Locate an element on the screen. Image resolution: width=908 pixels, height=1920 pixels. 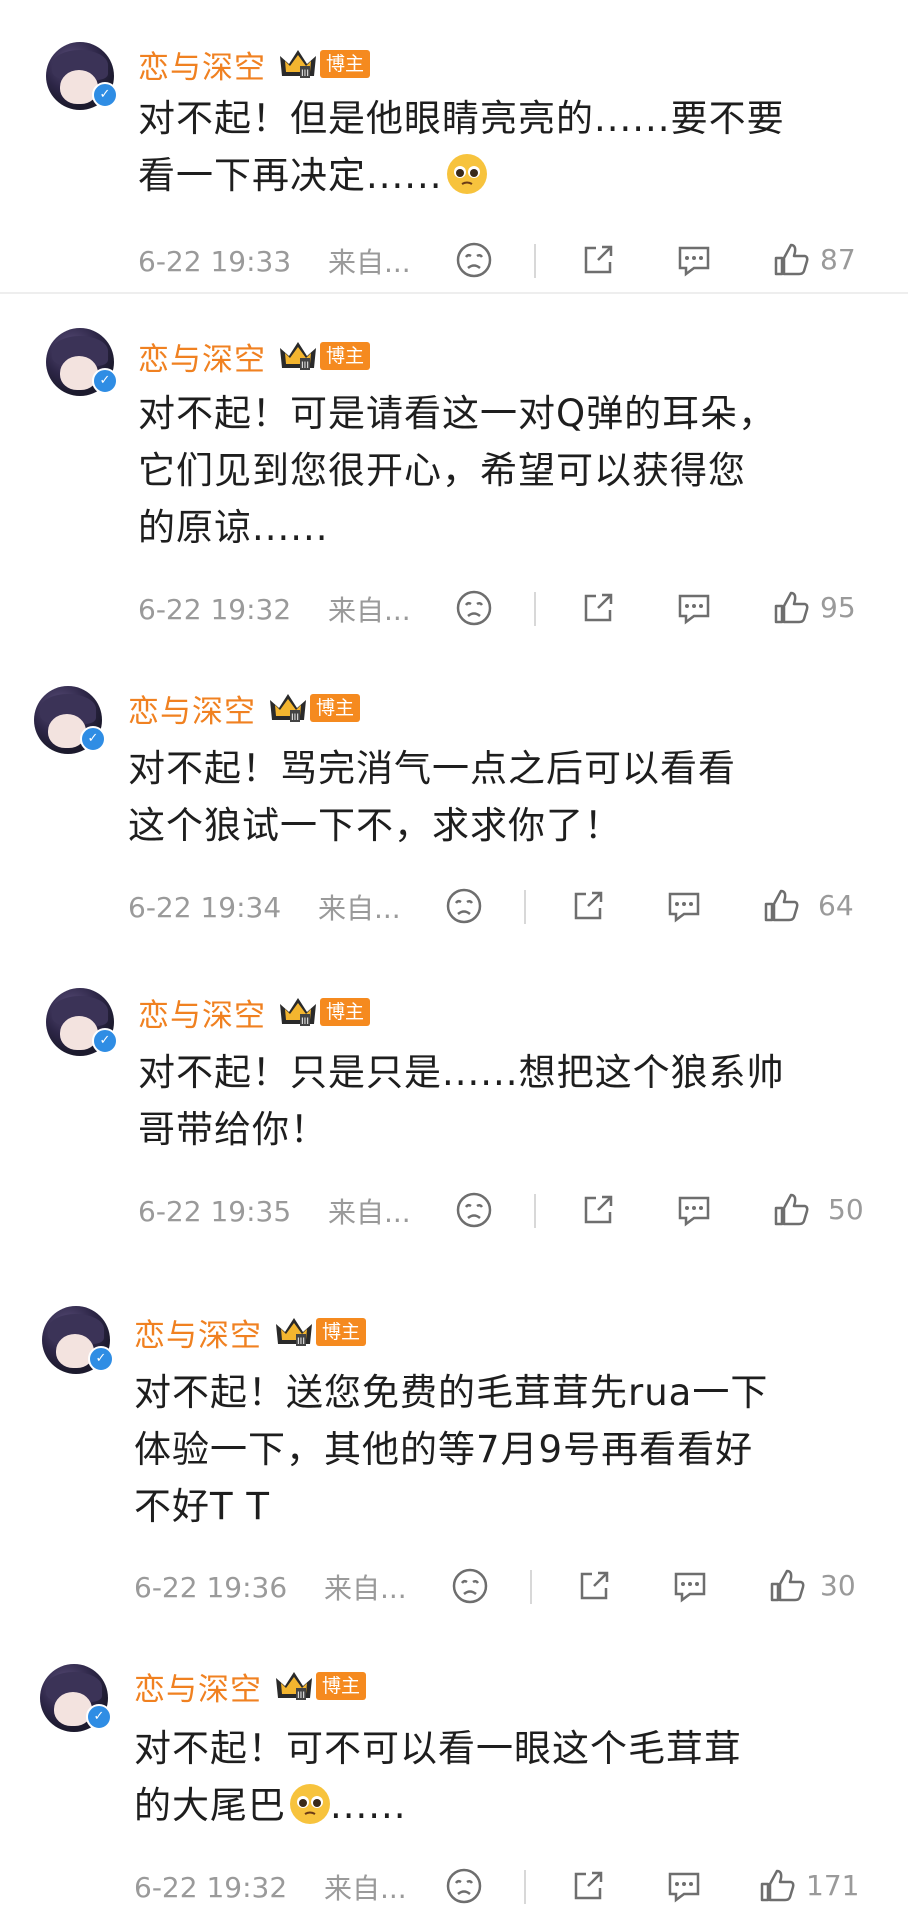
separator is located at coordinates (454, 293).